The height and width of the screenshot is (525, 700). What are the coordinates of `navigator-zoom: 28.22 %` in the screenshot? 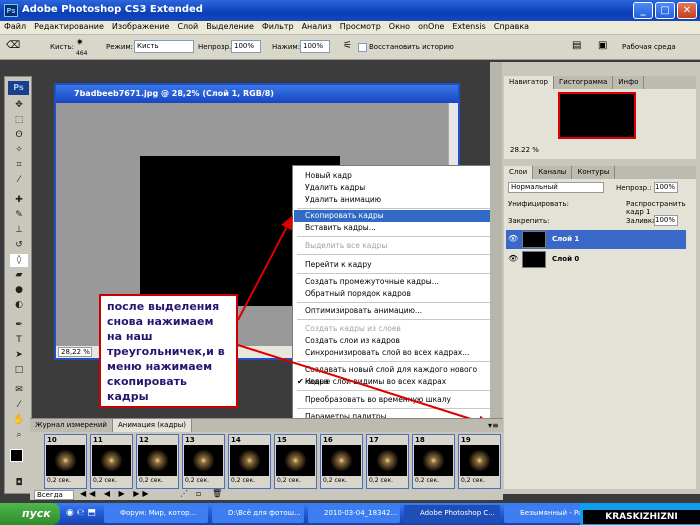 It's located at (524, 150).